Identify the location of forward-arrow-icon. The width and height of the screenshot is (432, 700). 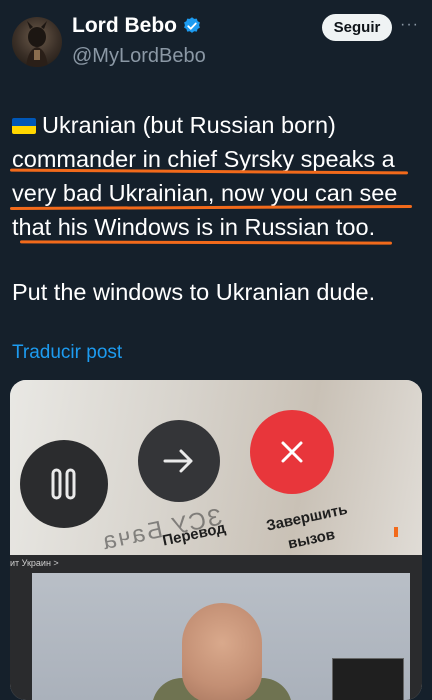
(179, 461).